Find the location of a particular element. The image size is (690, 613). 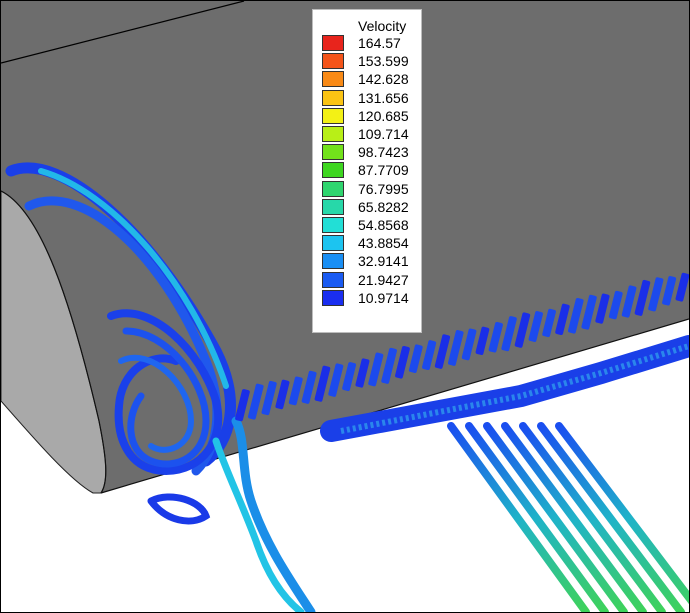

legend-value: 43.8854 is located at coordinates (383, 243).